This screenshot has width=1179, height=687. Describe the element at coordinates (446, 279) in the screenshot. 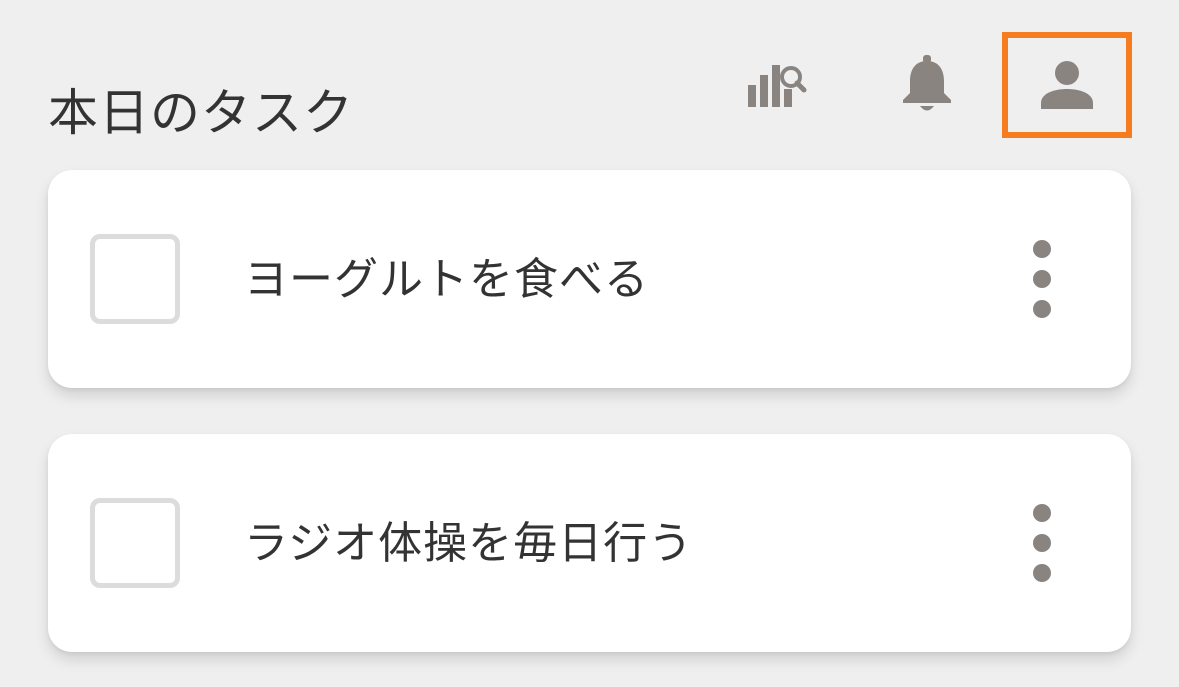

I see `task-label: ヨーグルトを食べる` at that location.